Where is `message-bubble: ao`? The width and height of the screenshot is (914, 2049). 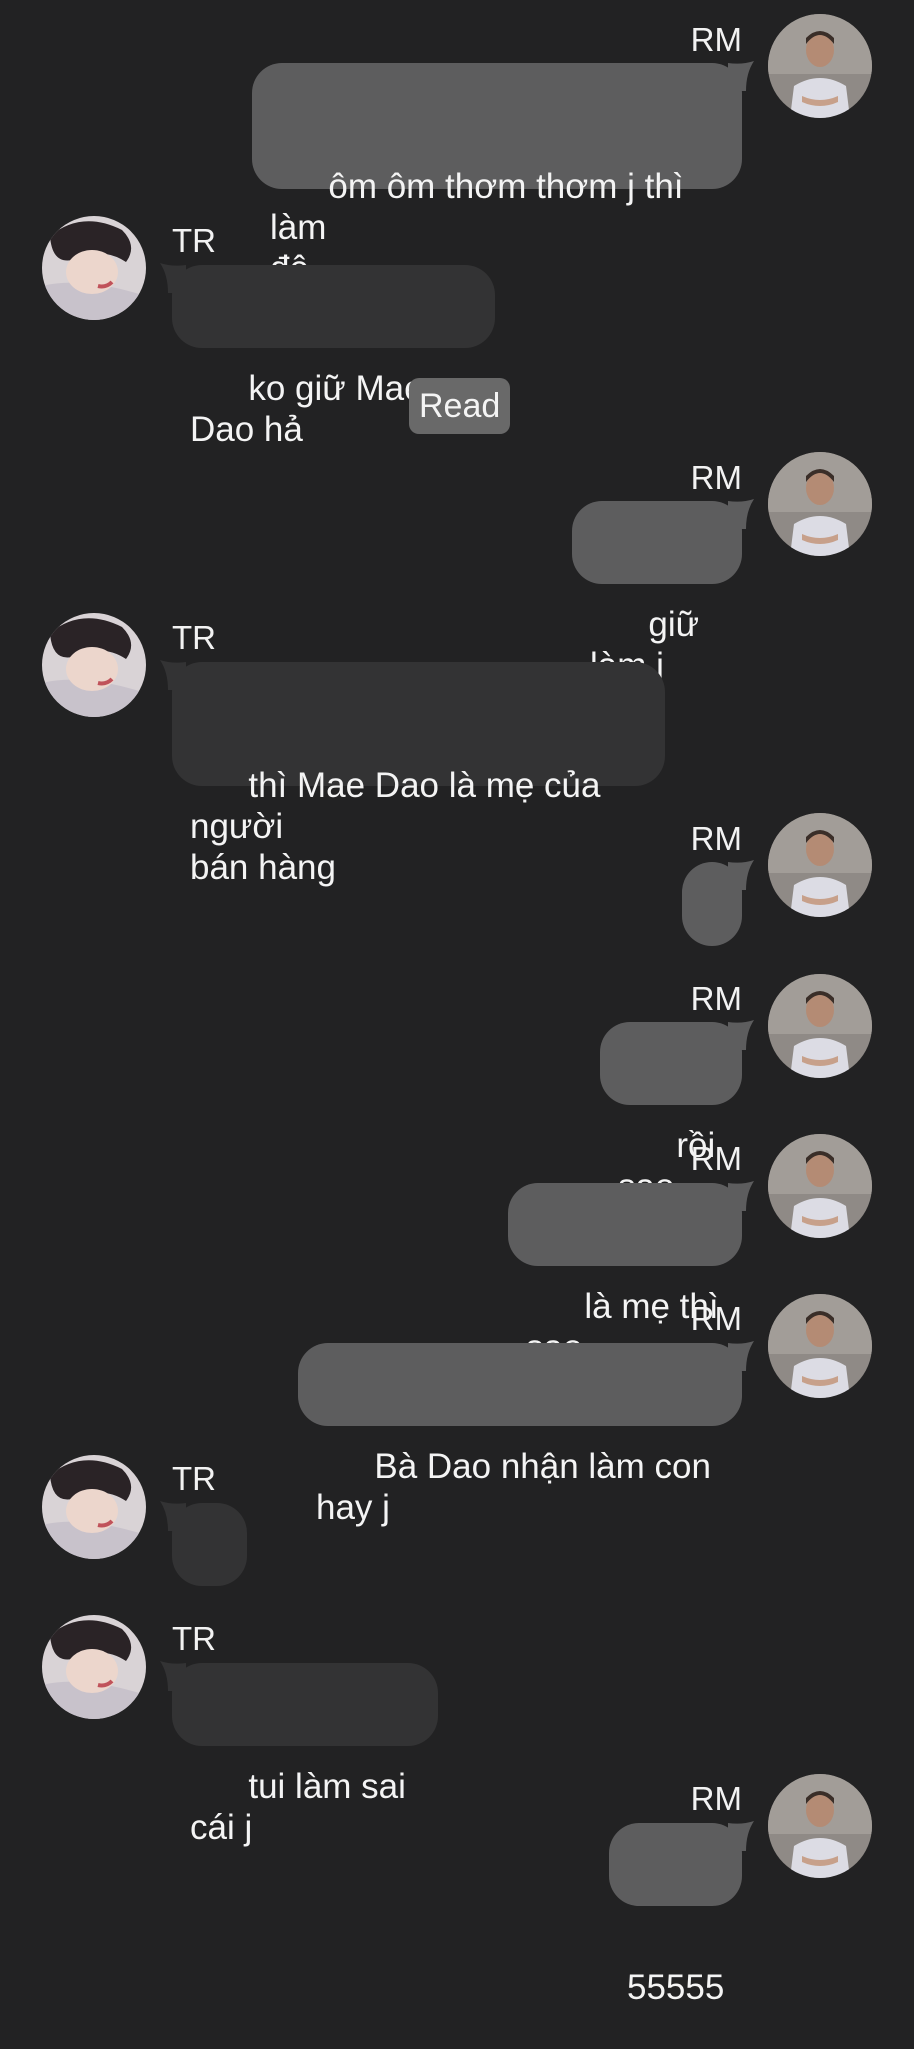 message-bubble: ao is located at coordinates (203, 1614).